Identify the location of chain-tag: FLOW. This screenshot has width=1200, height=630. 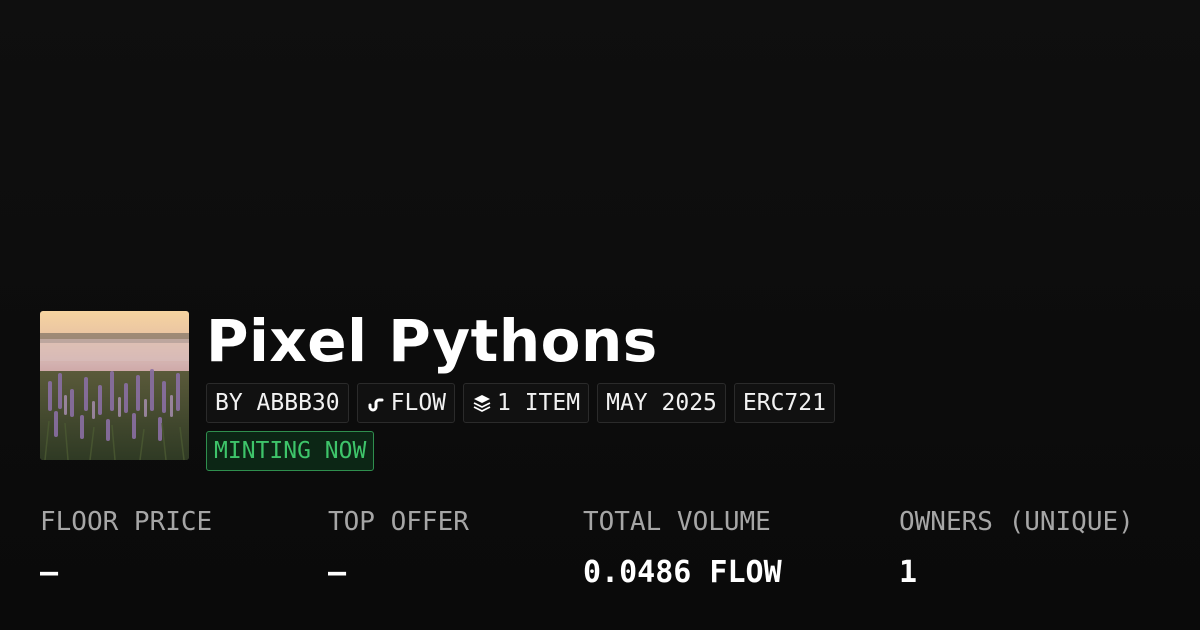
(406, 403).